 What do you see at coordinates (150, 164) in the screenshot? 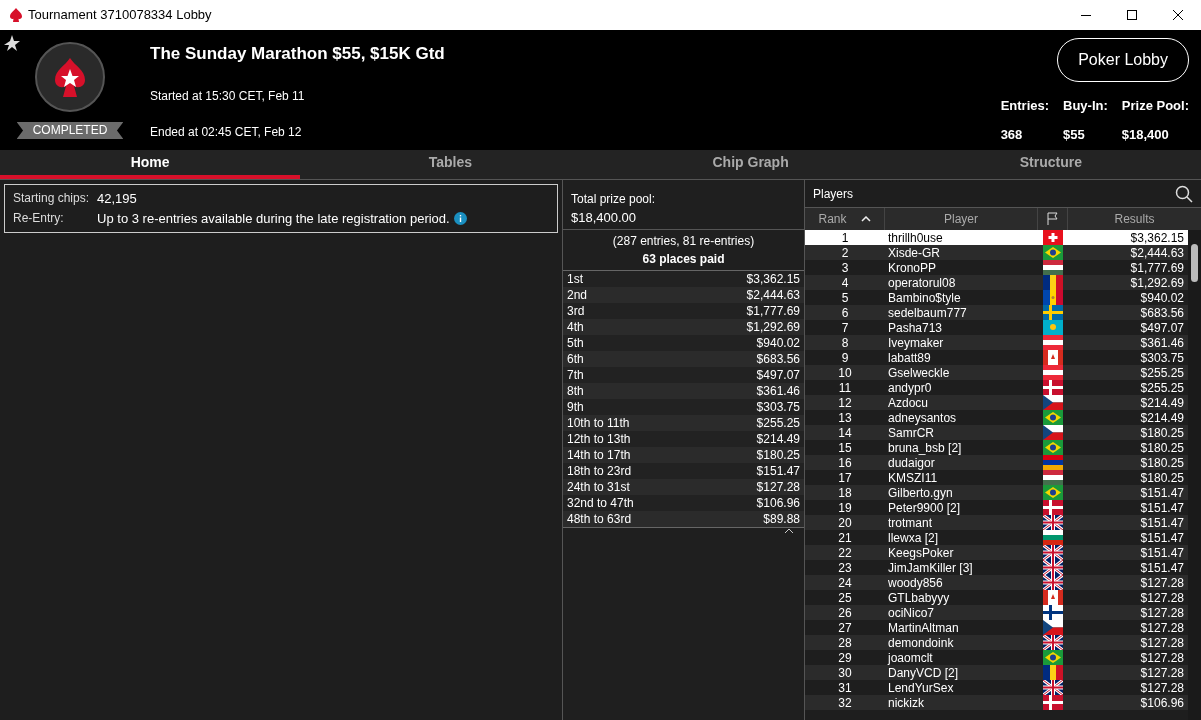
I see `tab: Home` at bounding box center [150, 164].